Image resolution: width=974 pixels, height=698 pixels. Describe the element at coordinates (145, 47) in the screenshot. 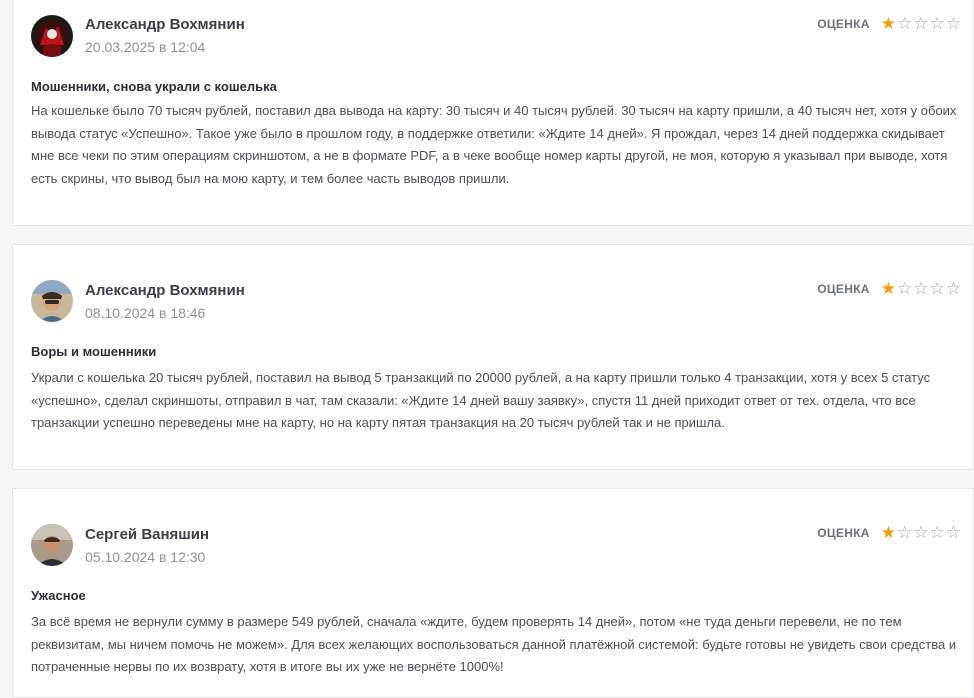

I see `review-date: 20.03.2025 в 12:04` at that location.